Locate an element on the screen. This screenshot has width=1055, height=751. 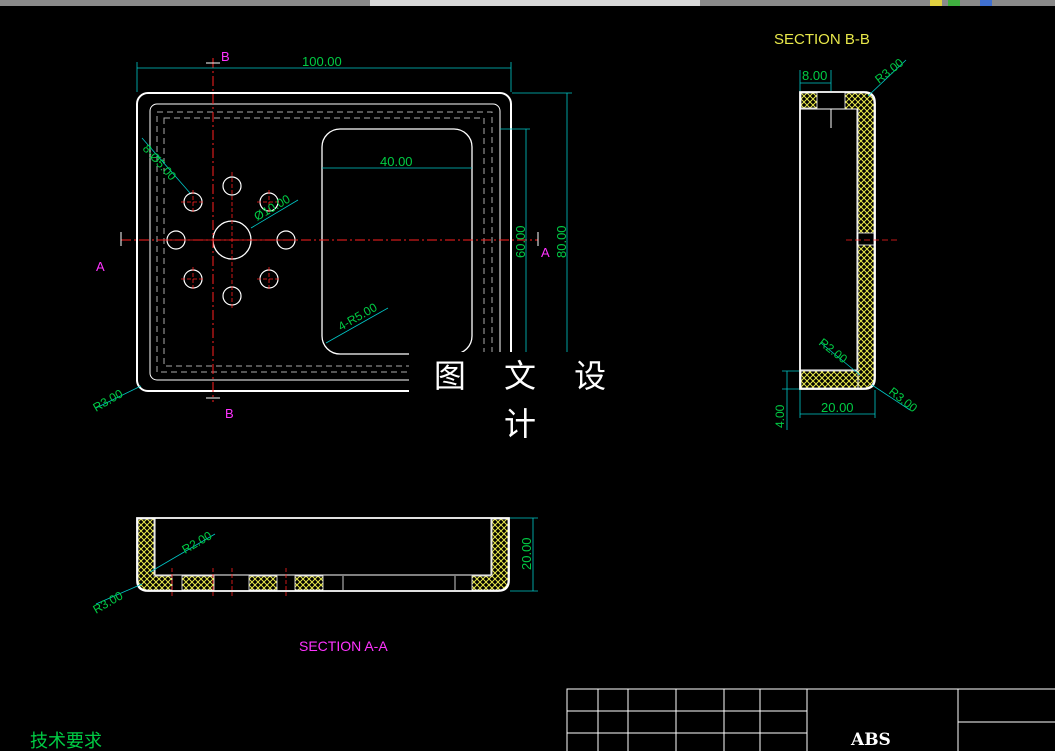
watermark-text: 图 文 设 计 is located at coordinates (527, 397).